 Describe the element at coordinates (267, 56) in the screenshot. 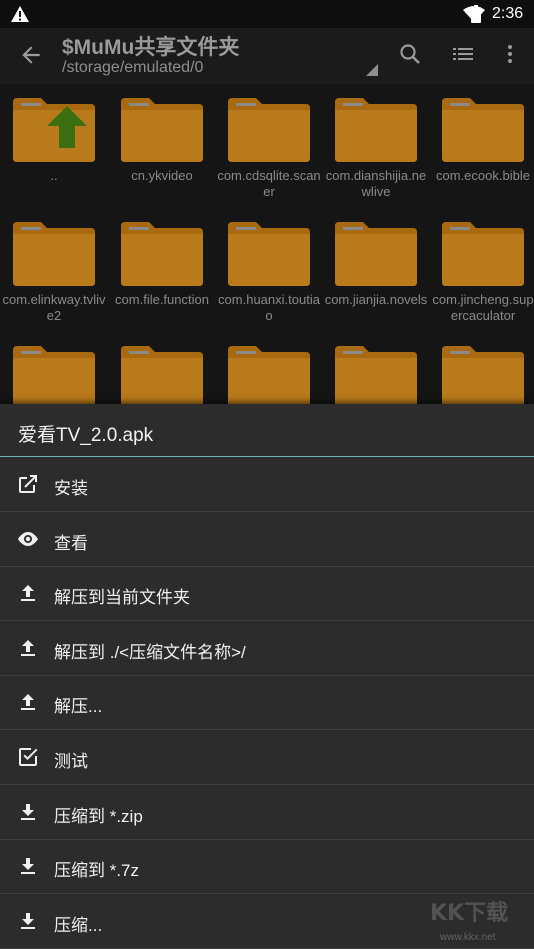

I see `app-toolbar: $MuMu共享文件夹 /storage/emulated/0` at that location.